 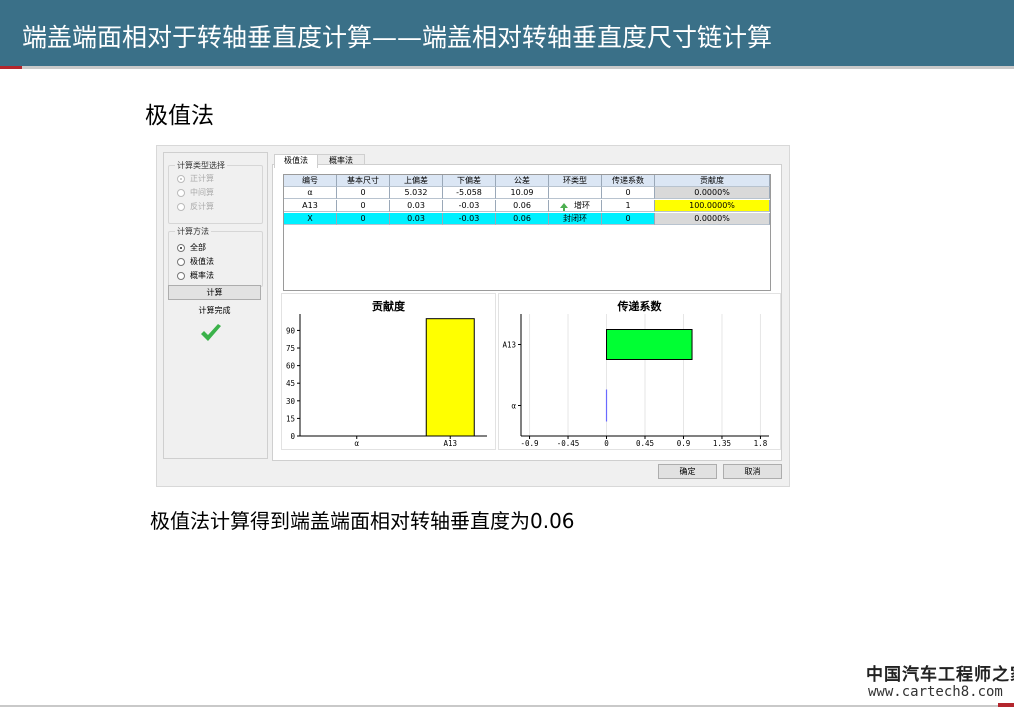 What do you see at coordinates (469, 181) in the screenshot?
I see `table-header-cell: 下偏差` at bounding box center [469, 181].